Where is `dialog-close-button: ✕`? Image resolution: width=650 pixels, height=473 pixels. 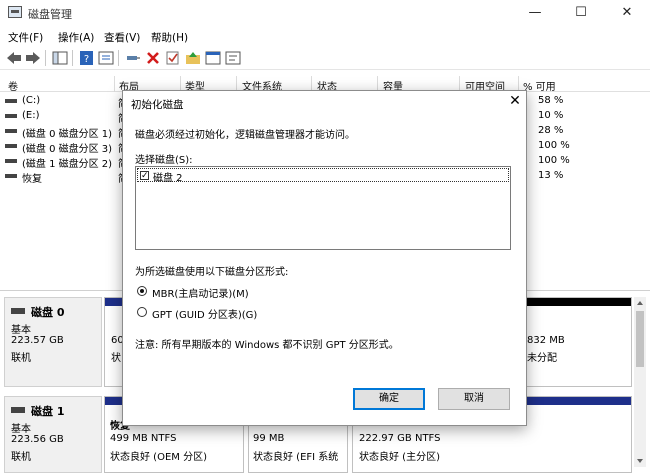
dialog-close-button: ✕ is located at coordinates (515, 101).